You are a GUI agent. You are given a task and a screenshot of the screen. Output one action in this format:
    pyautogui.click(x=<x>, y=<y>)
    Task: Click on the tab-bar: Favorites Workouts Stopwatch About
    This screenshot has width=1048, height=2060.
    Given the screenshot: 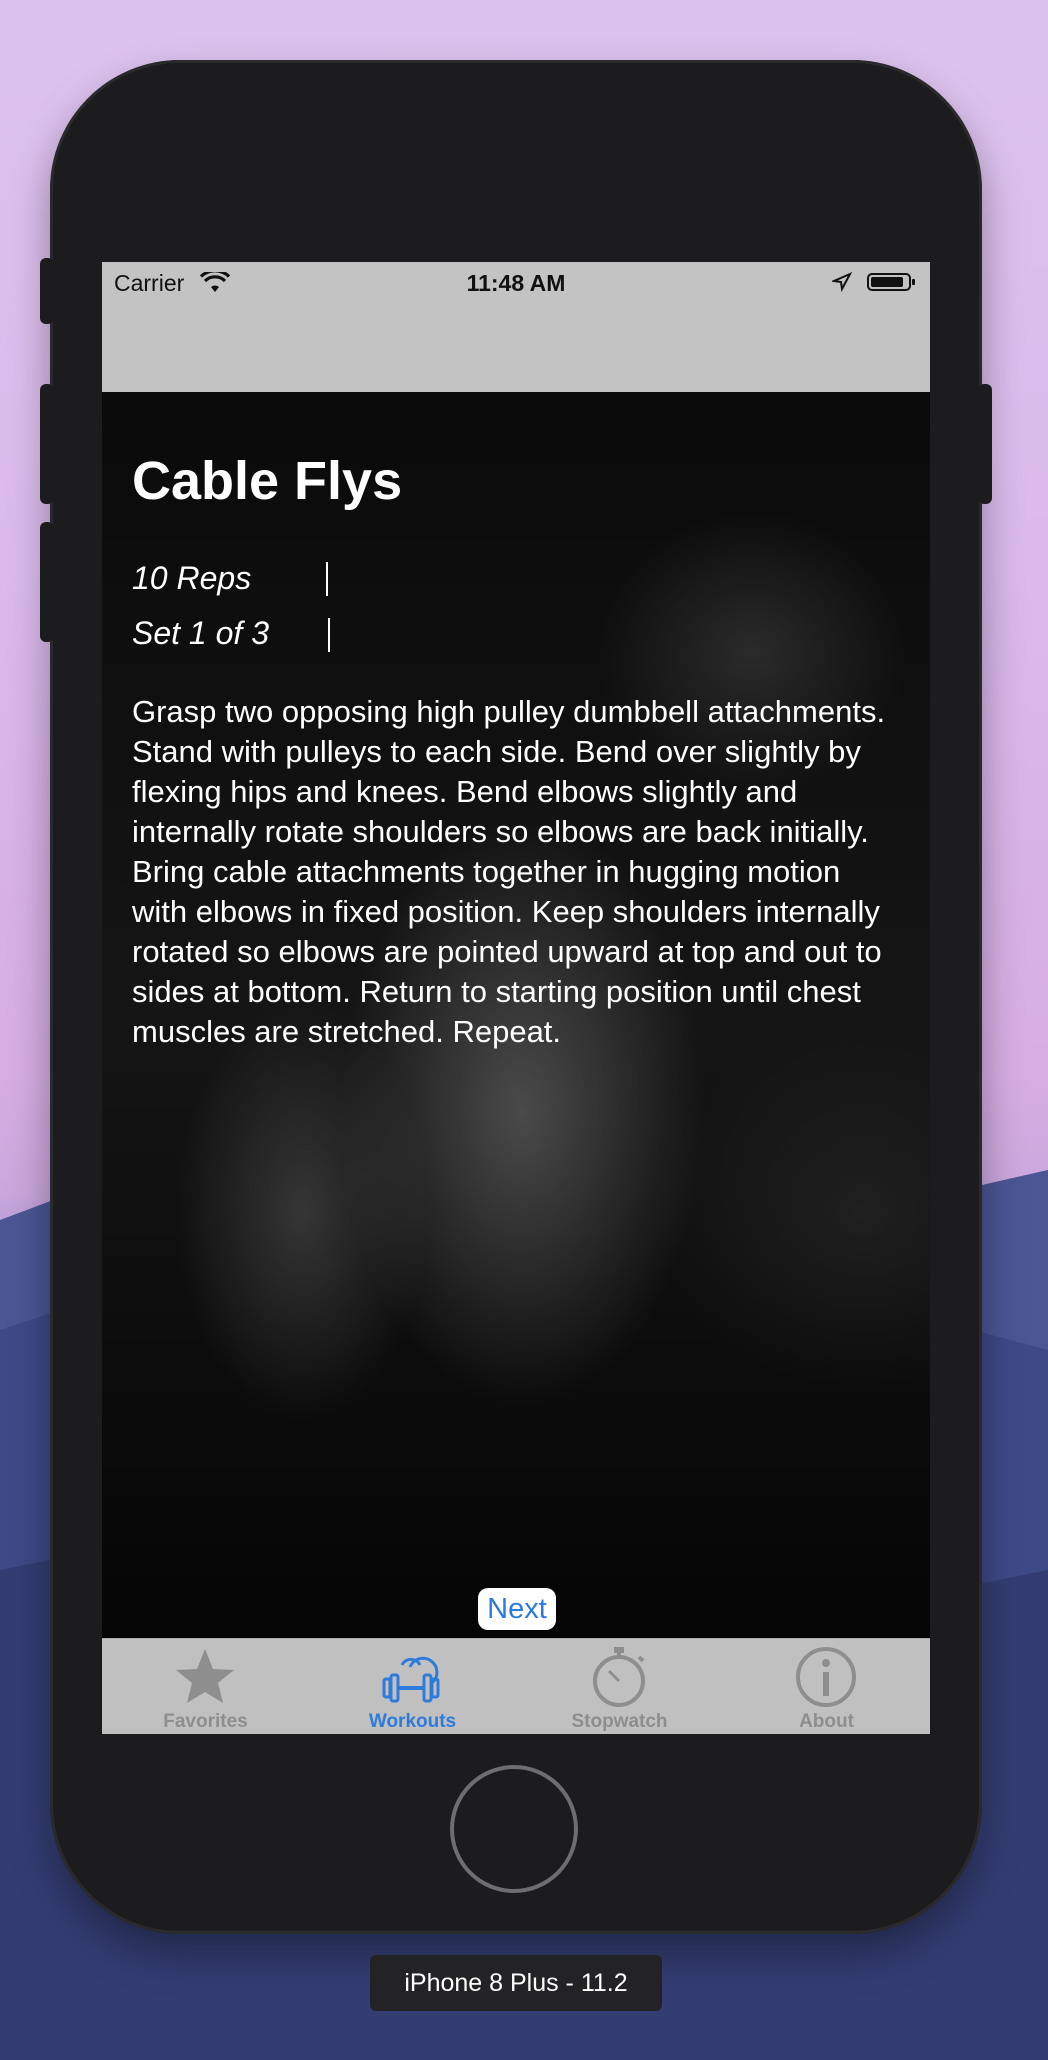 What is the action you would take?
    pyautogui.click(x=516, y=1686)
    